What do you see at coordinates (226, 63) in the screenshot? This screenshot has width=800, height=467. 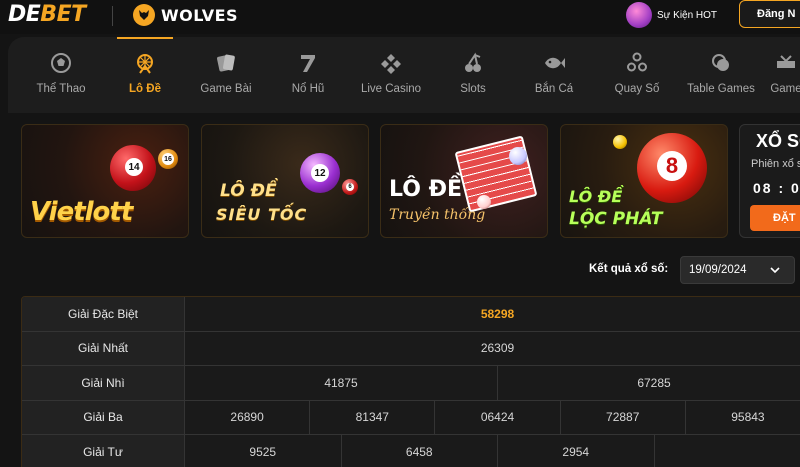 I see `cards-icon` at bounding box center [226, 63].